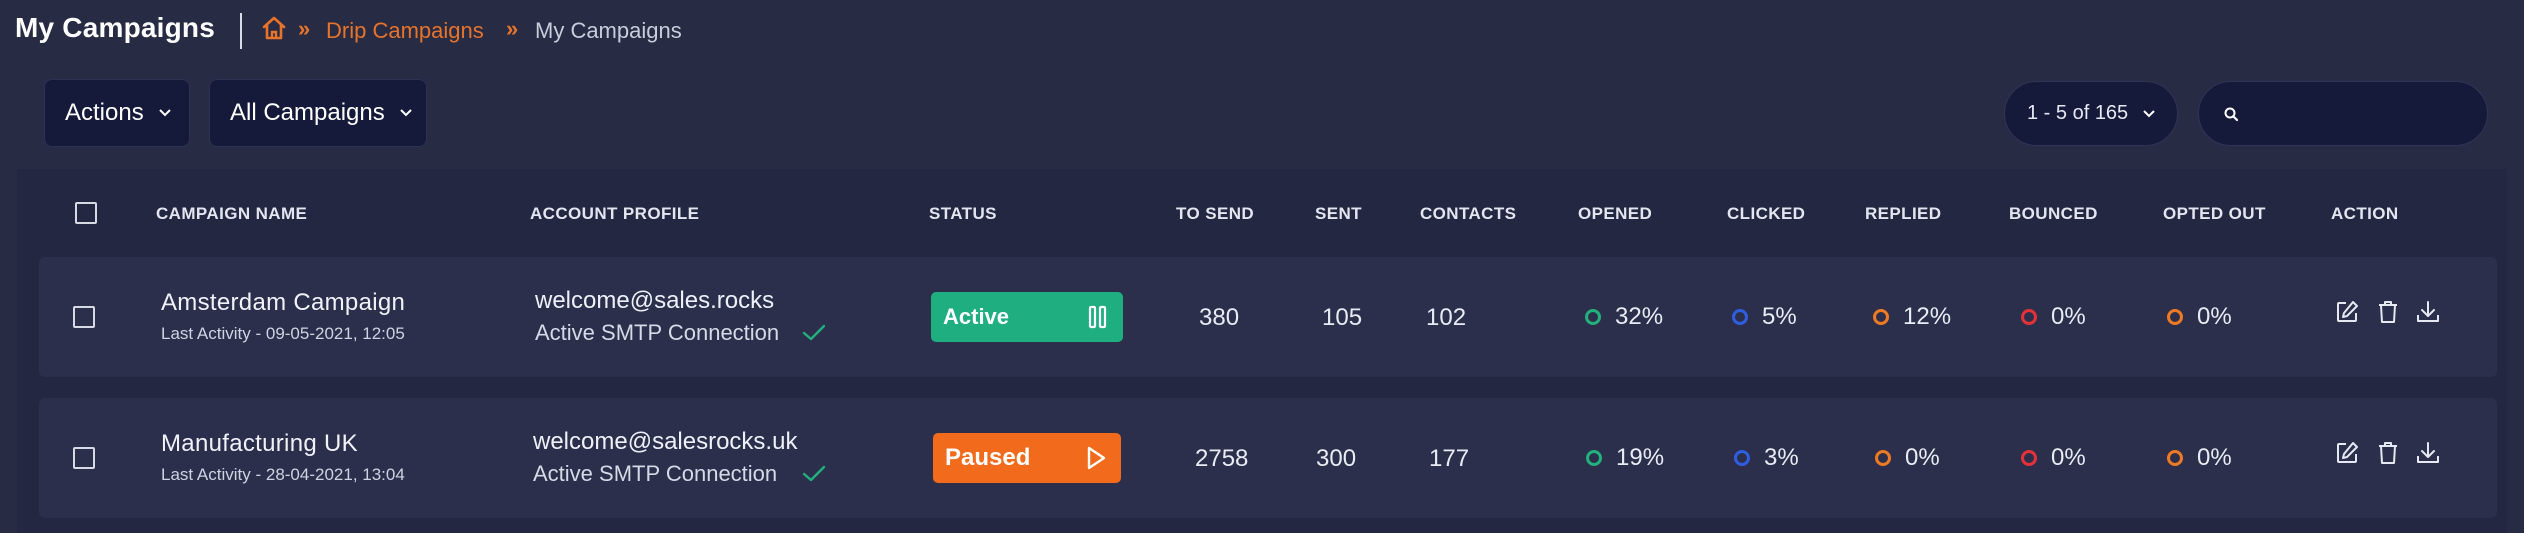  What do you see at coordinates (1446, 317) in the screenshot?
I see `contacts-value: 102` at bounding box center [1446, 317].